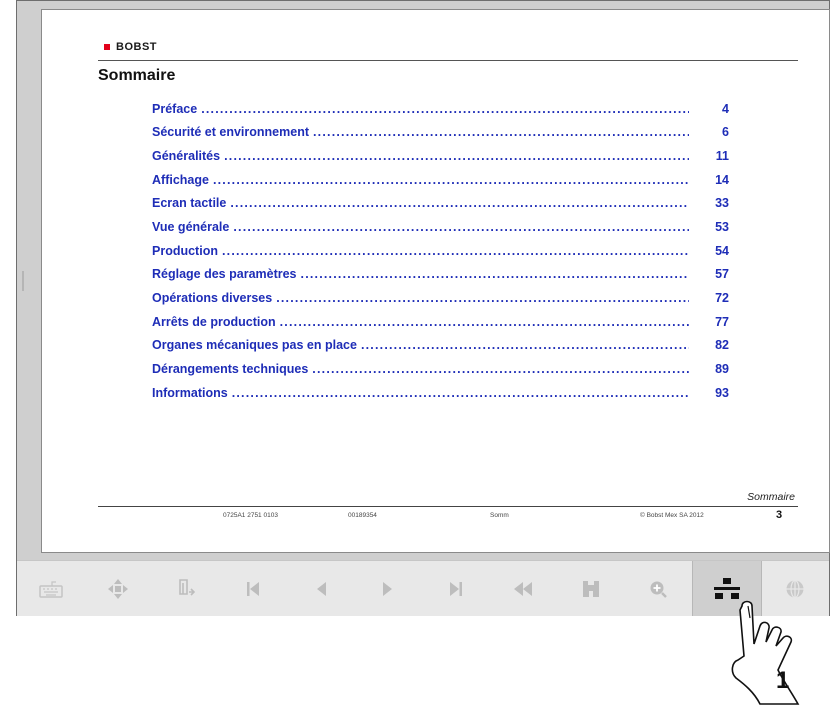  Describe the element at coordinates (725, 108) in the screenshot. I see `toc-page: 4` at that location.